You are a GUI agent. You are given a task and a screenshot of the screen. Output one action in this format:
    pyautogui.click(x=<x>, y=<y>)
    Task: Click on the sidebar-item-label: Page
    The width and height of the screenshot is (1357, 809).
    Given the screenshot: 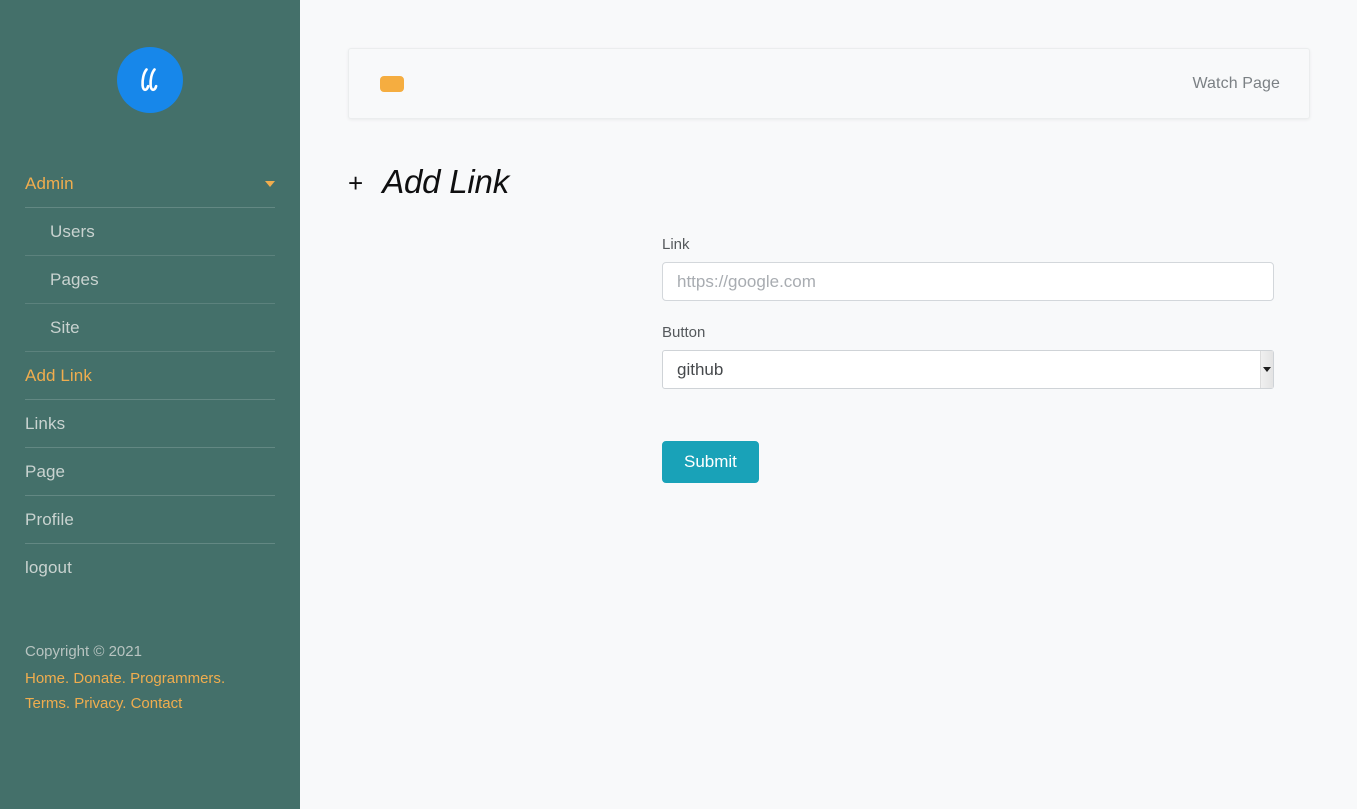 What is the action you would take?
    pyautogui.click(x=45, y=471)
    